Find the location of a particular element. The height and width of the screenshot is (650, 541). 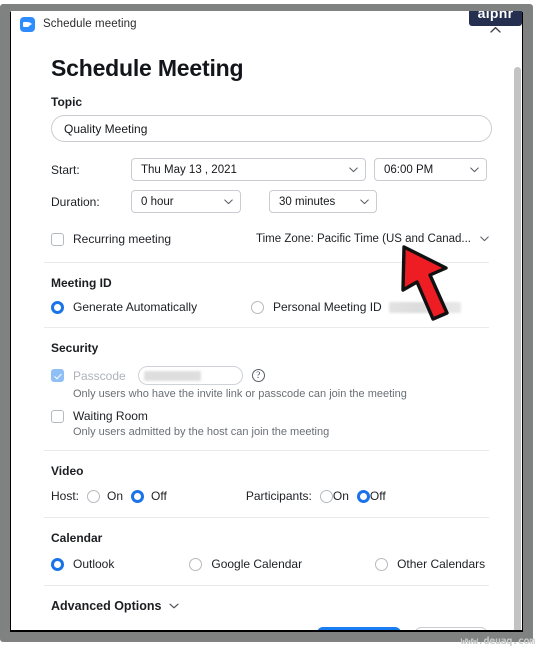

radio-personal-meeting-id: Personal Meeting ID is located at coordinates (356, 307).